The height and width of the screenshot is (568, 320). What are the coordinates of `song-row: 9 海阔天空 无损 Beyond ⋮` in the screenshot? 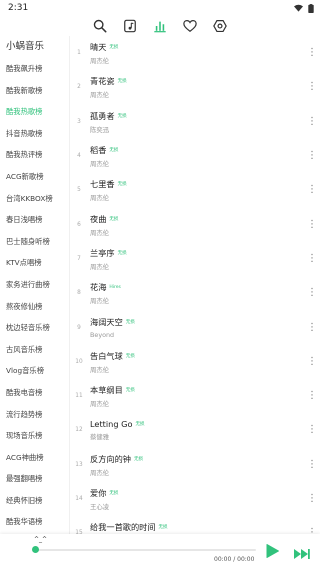 It's located at (196, 327).